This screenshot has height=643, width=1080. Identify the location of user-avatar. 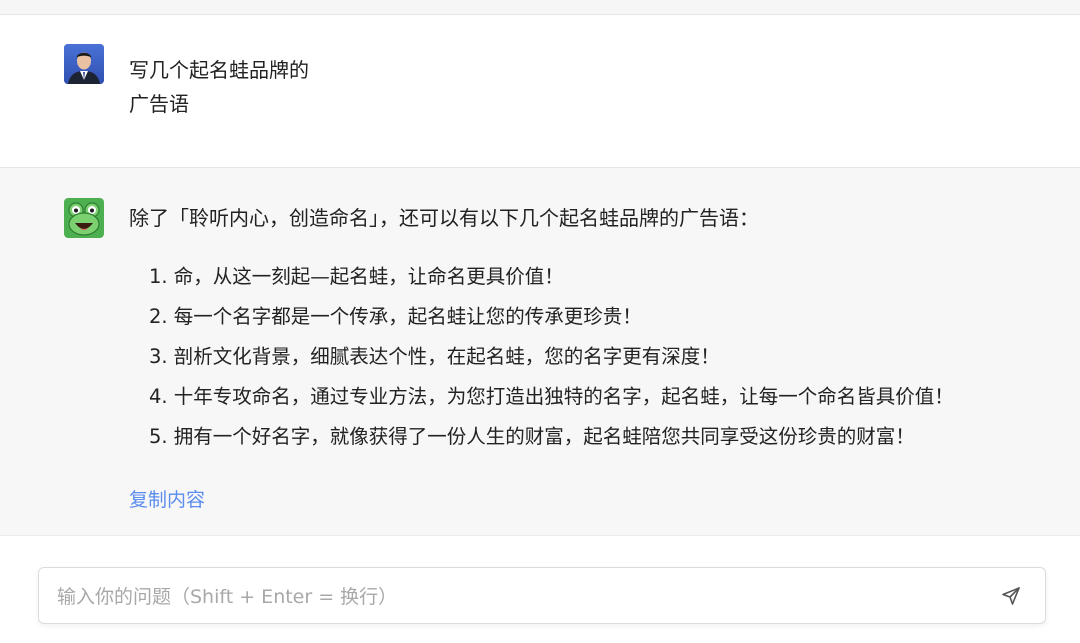
(84, 64).